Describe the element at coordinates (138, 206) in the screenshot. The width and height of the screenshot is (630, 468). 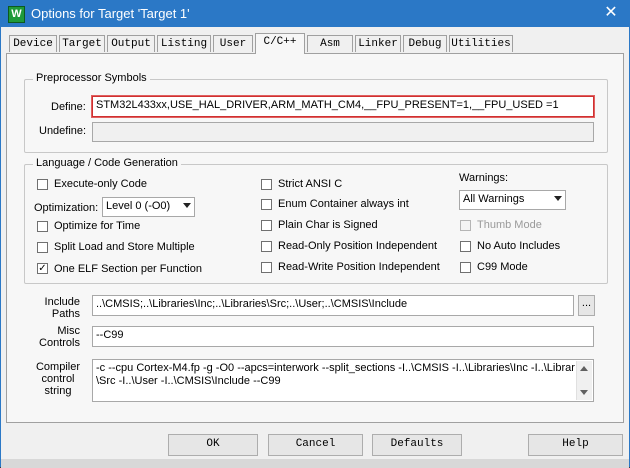
I see `optimization-value: Level 0 (-O0)` at that location.